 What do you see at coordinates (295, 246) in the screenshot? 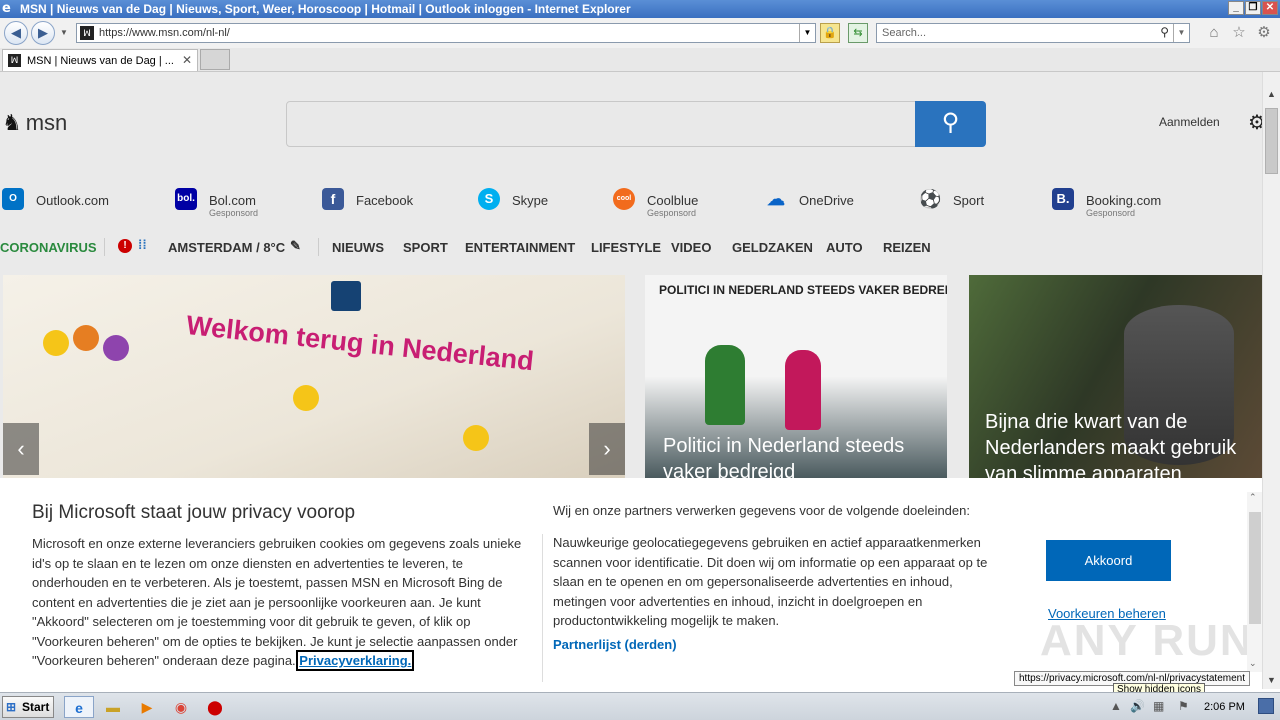
I see `edit-pencil-icon: ✎` at bounding box center [295, 246].